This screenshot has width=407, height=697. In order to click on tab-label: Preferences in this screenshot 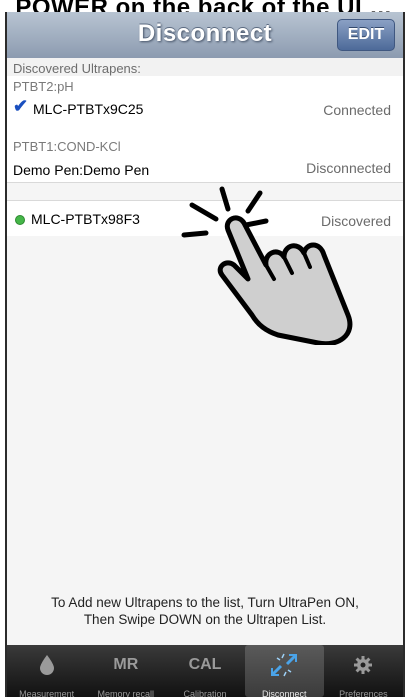, I will do `click(363, 693)`.